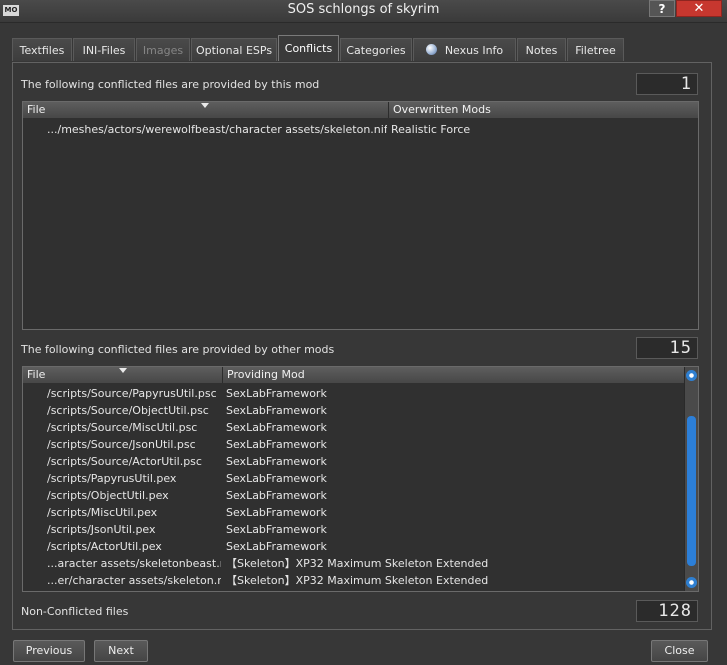 Image resolution: width=727 pixels, height=665 pixels. What do you see at coordinates (474, 50) in the screenshot?
I see `tab-label: Nexus Info` at bounding box center [474, 50].